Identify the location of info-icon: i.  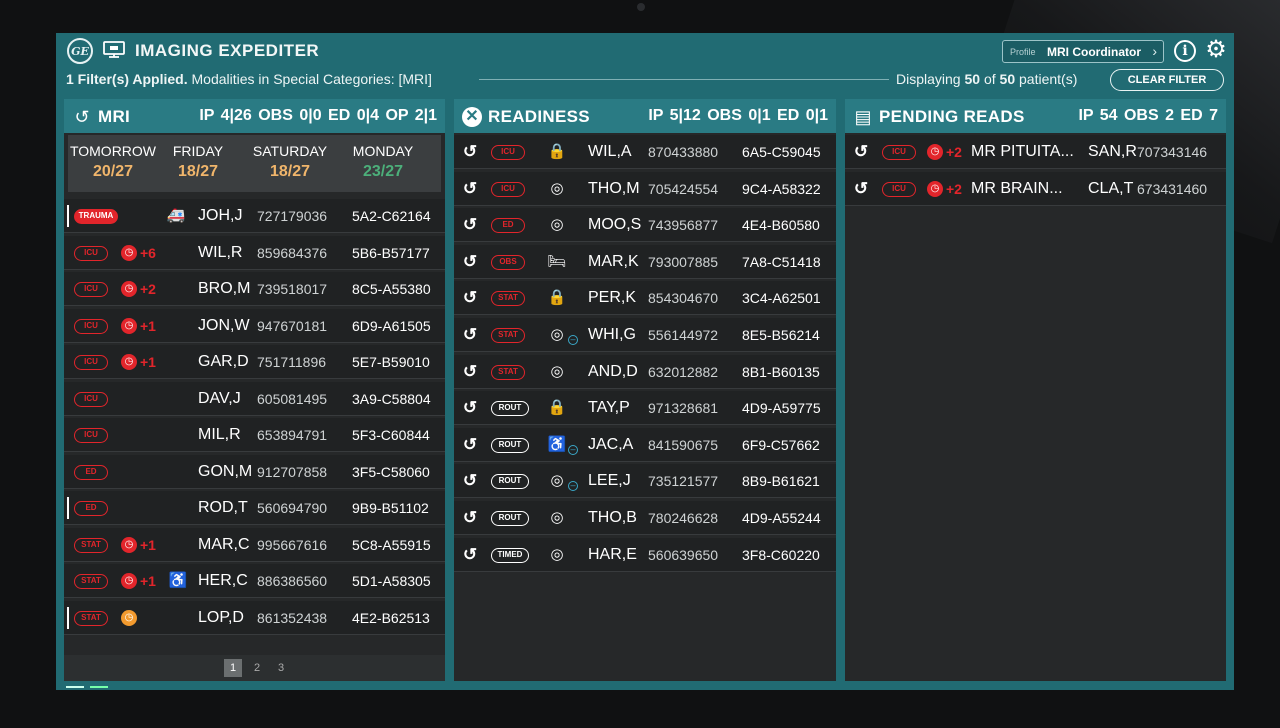
(1185, 51).